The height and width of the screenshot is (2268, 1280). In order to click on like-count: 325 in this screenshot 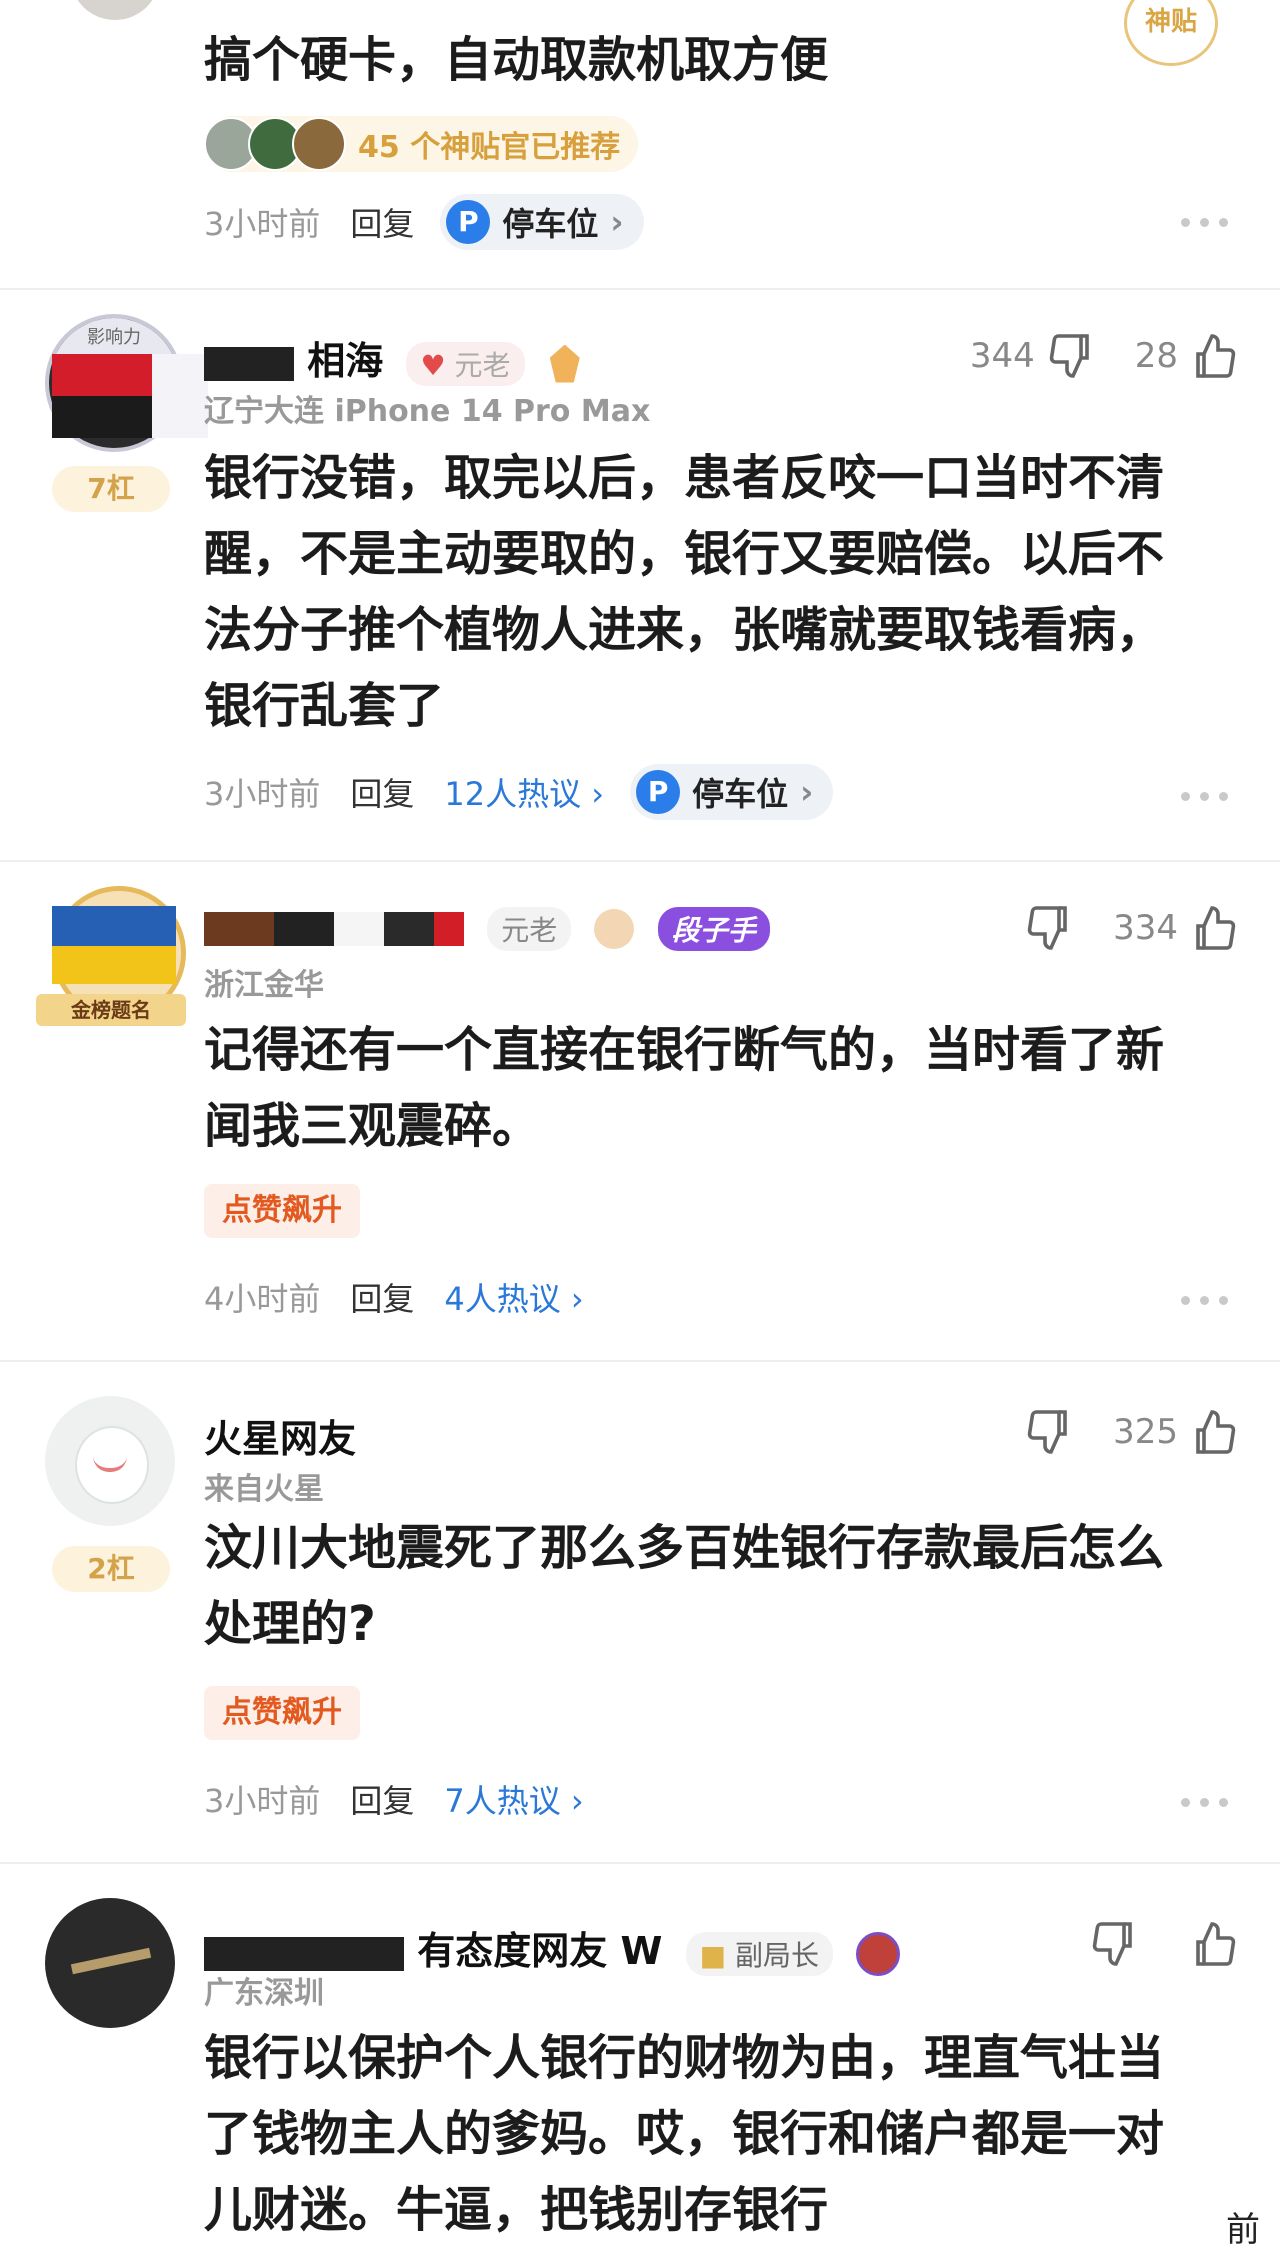, I will do `click(1145, 1432)`.